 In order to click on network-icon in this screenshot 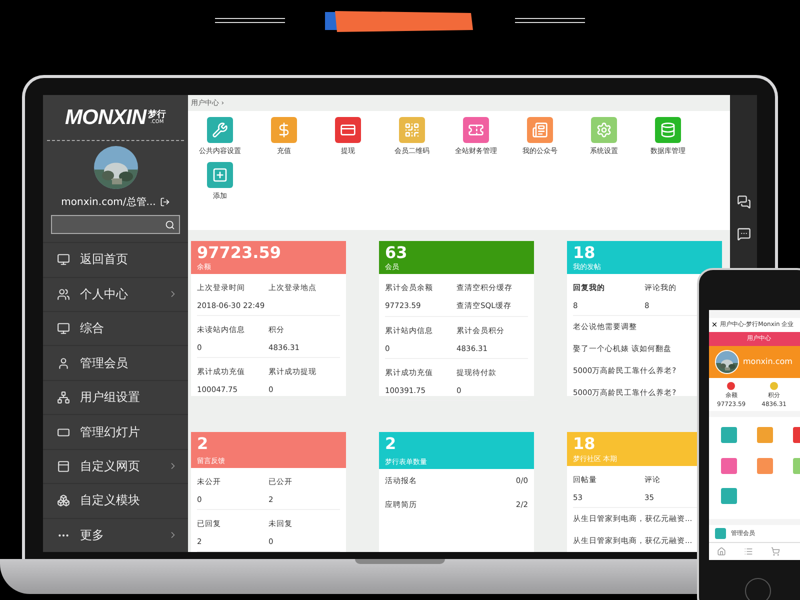, I will do `click(63, 397)`.